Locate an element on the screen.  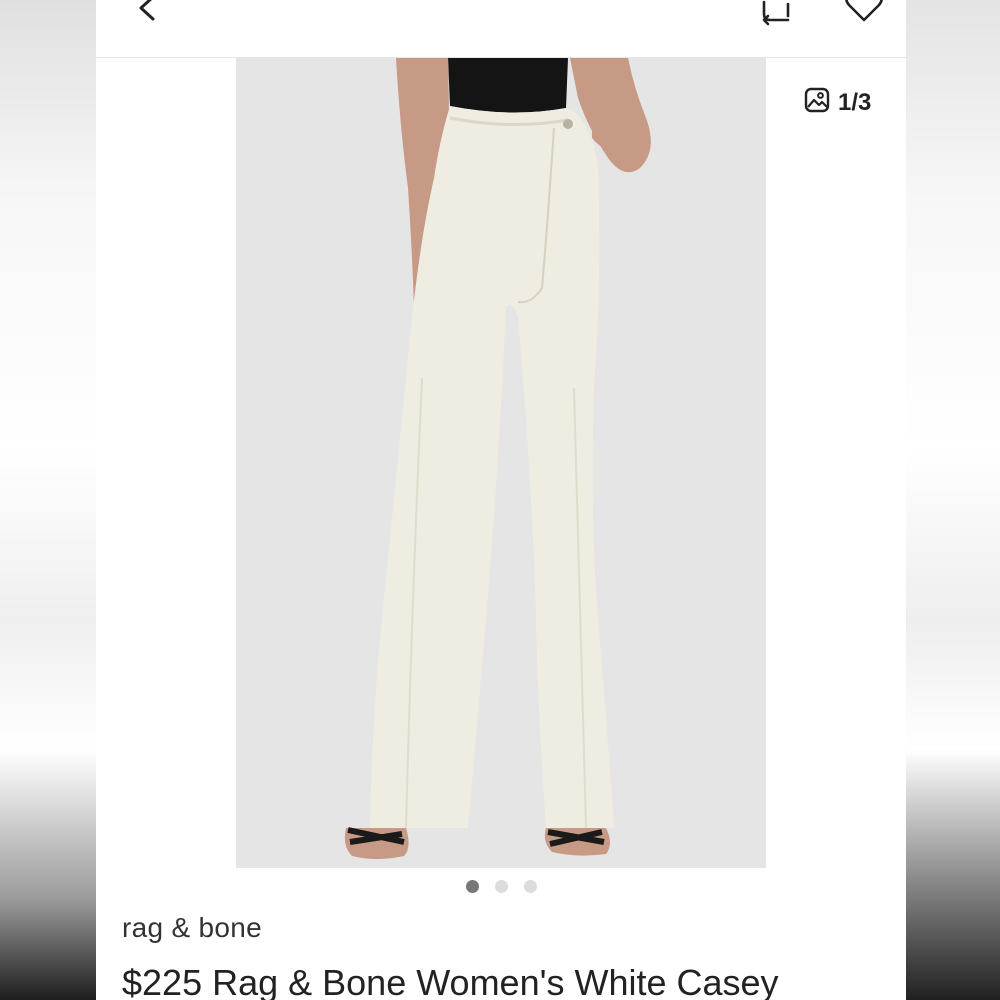
heart-icon is located at coordinates (864, 15).